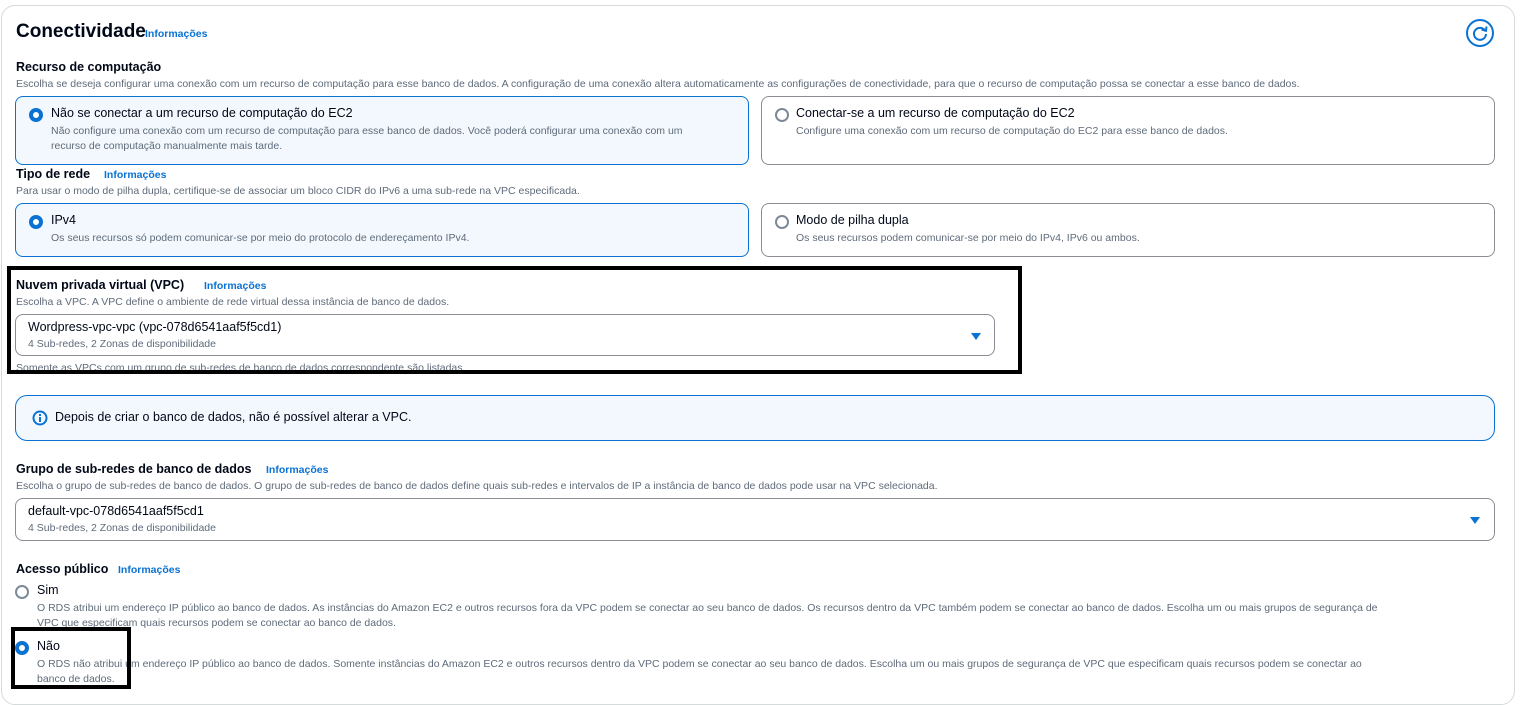 The width and height of the screenshot is (1521, 705). I want to click on chevron-down-icon, so click(1475, 520).